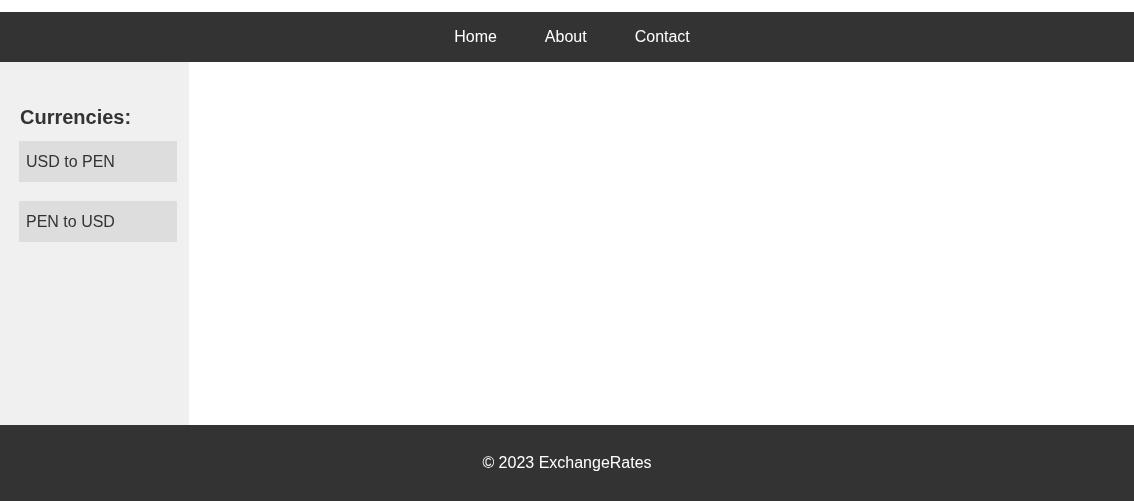 This screenshot has width=1134, height=501. What do you see at coordinates (475, 37) in the screenshot?
I see `nav-link: Home` at bounding box center [475, 37].